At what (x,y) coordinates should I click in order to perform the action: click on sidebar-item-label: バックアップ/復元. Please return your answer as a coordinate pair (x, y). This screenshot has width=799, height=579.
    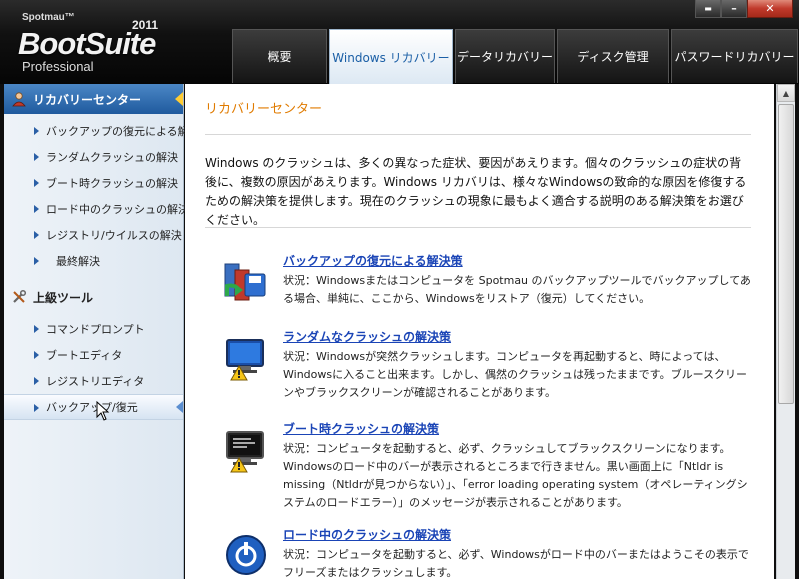
    Looking at the image, I should click on (92, 407).